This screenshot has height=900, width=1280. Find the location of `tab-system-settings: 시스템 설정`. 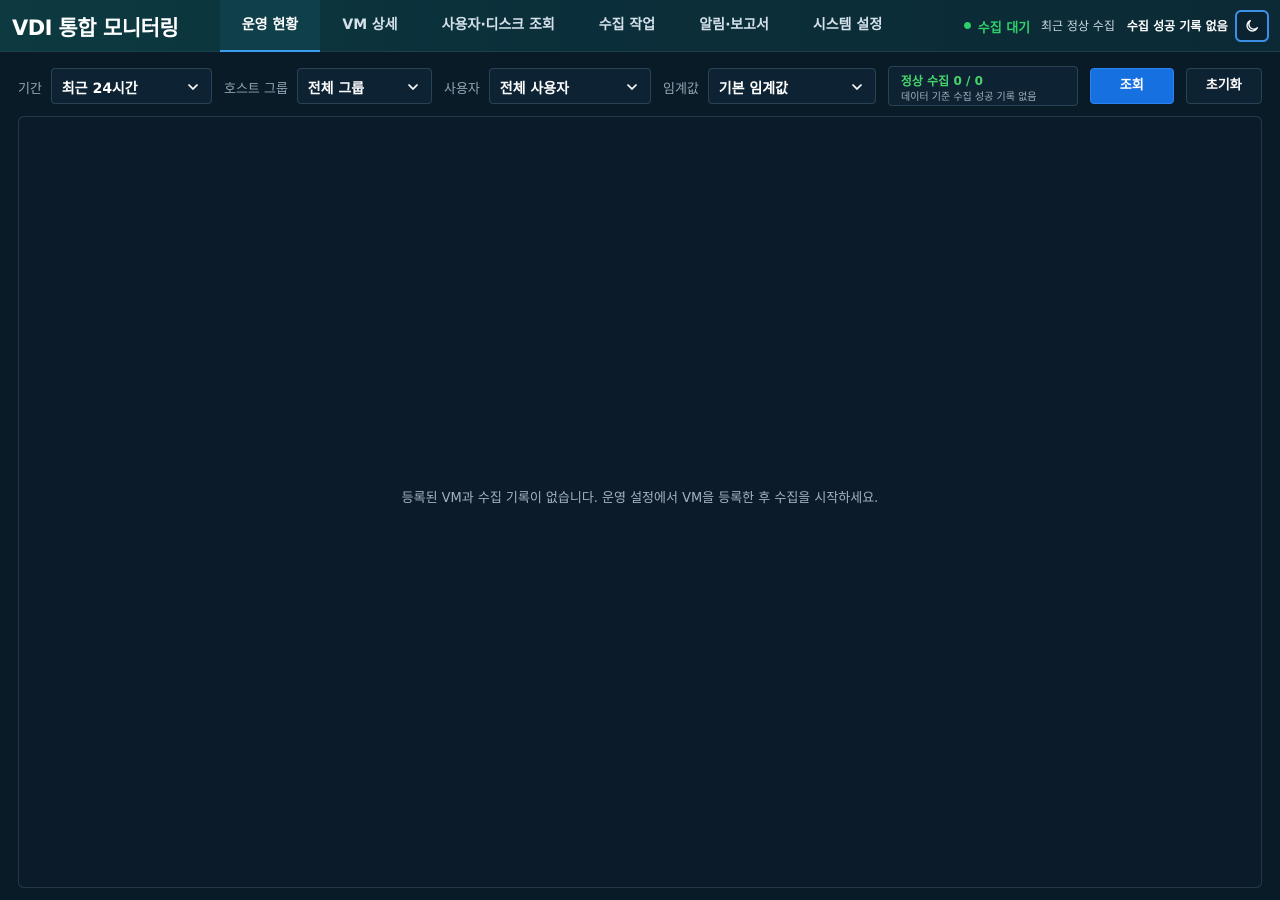

tab-system-settings: 시스템 설정 is located at coordinates (847, 26).